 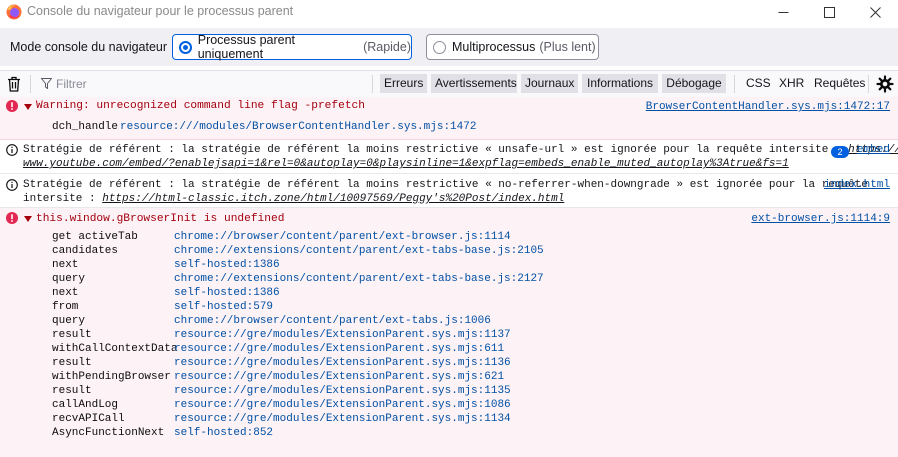 I want to click on repeat-count-badge: 2, so click(x=840, y=152).